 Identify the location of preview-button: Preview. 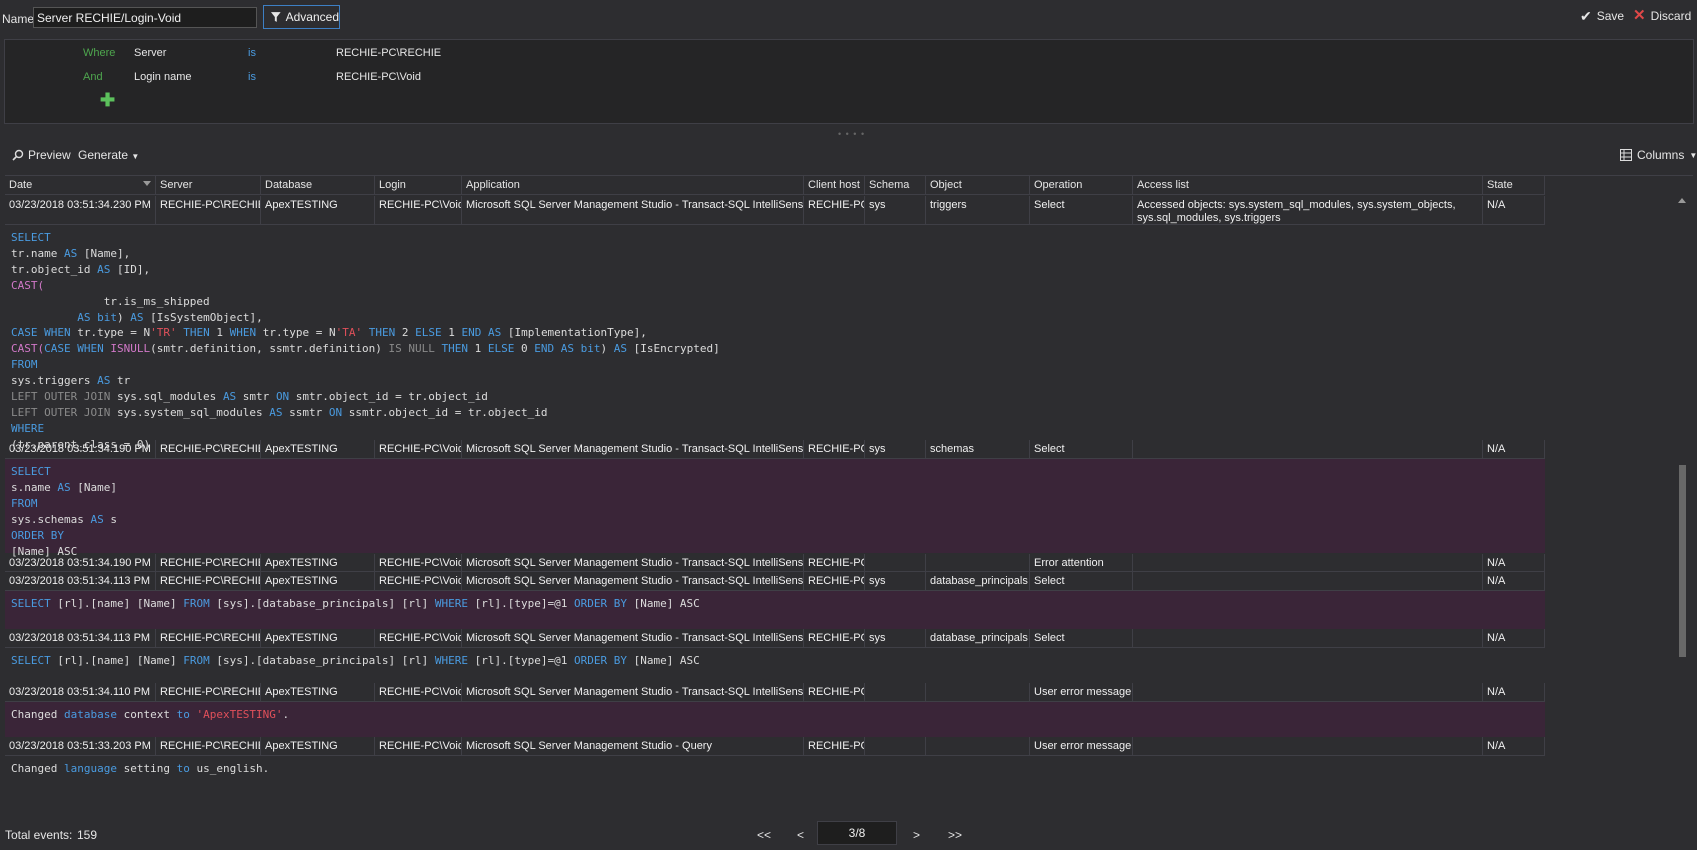
(41, 155).